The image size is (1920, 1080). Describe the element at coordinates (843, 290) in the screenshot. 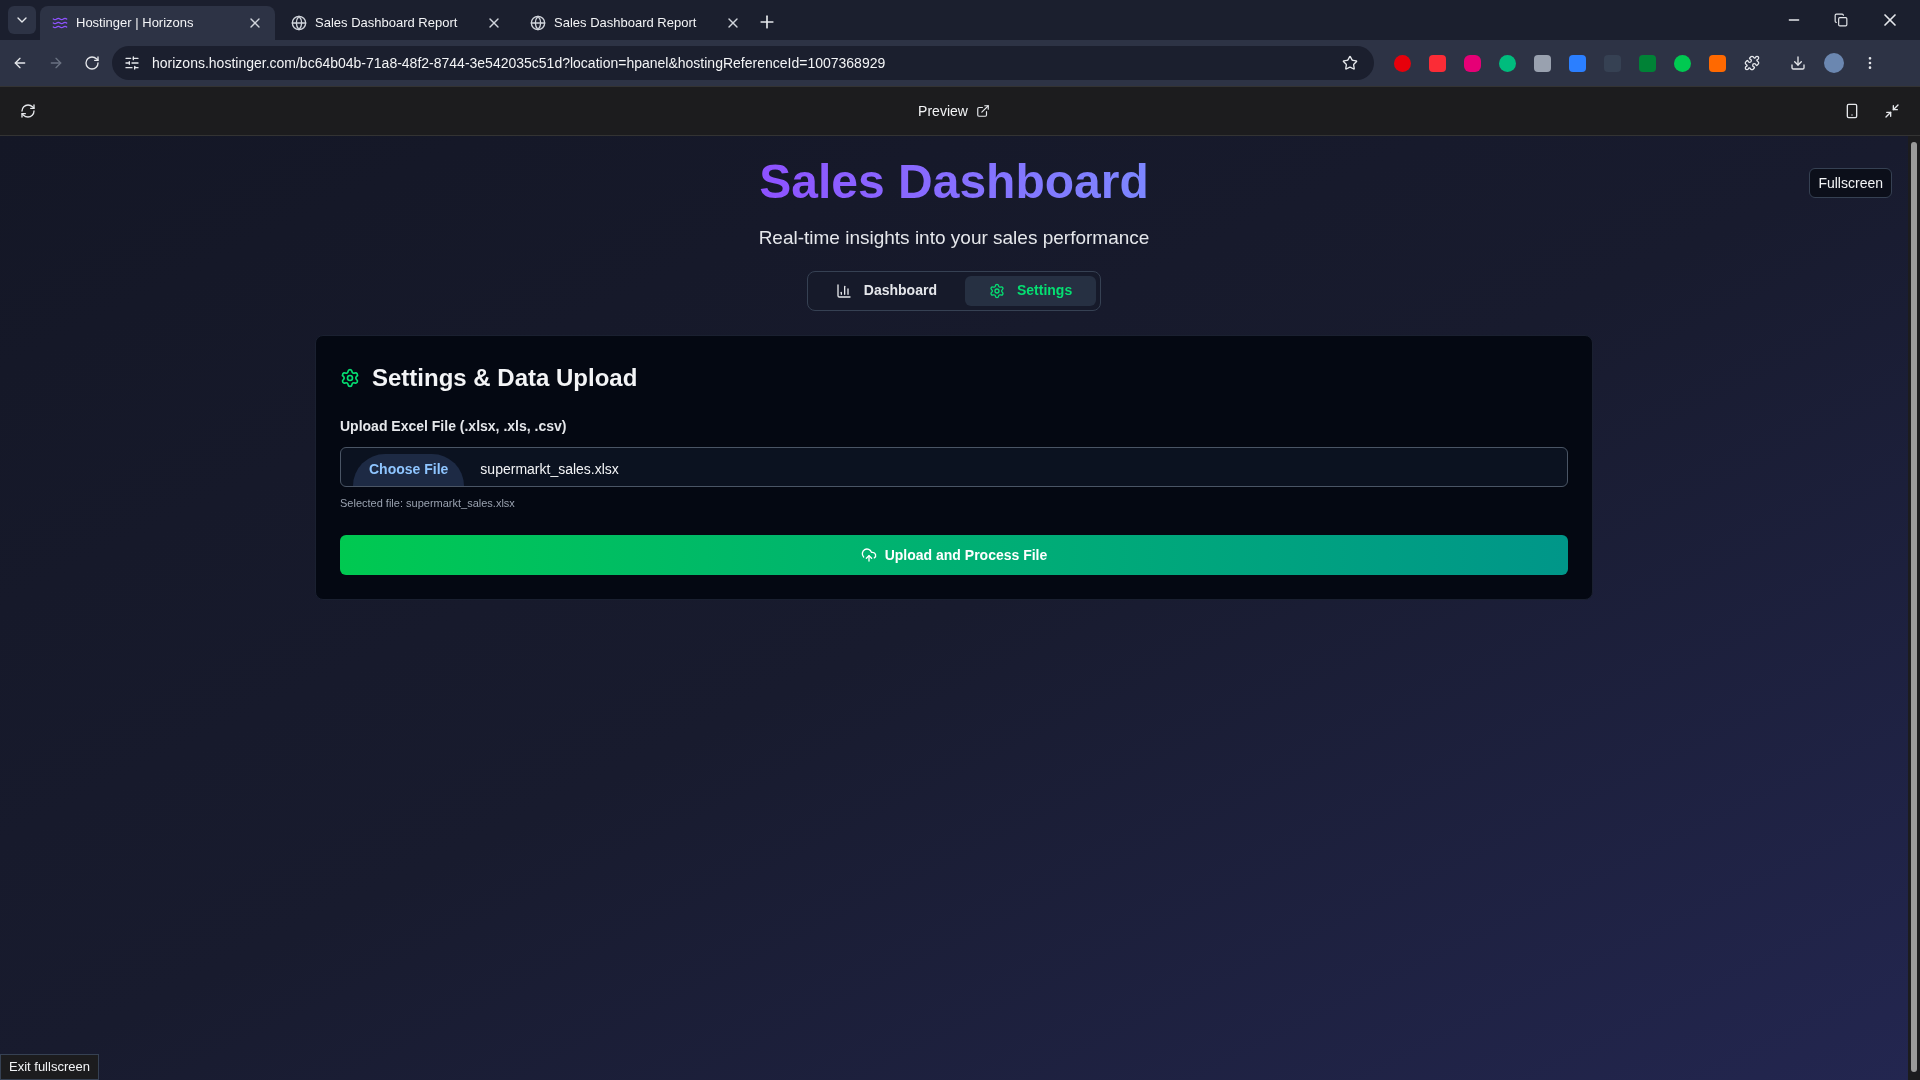

I see `bar-chart-icon` at that location.